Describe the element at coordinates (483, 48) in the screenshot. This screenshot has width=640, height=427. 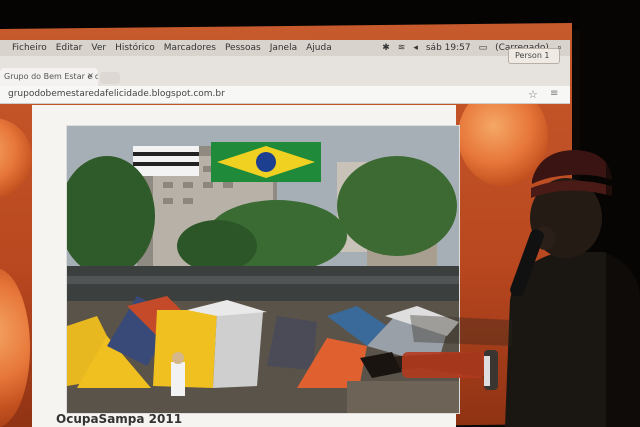
I see `battery-icon: ▭` at that location.